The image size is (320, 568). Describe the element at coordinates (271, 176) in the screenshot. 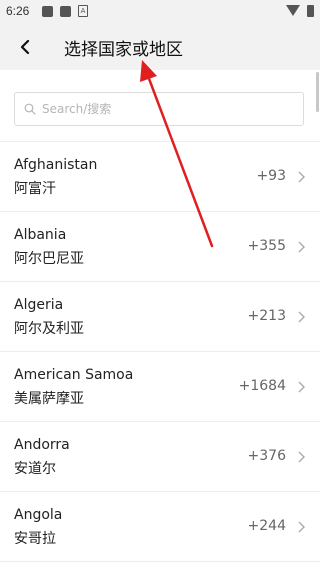

I see `dial-code: +93` at that location.